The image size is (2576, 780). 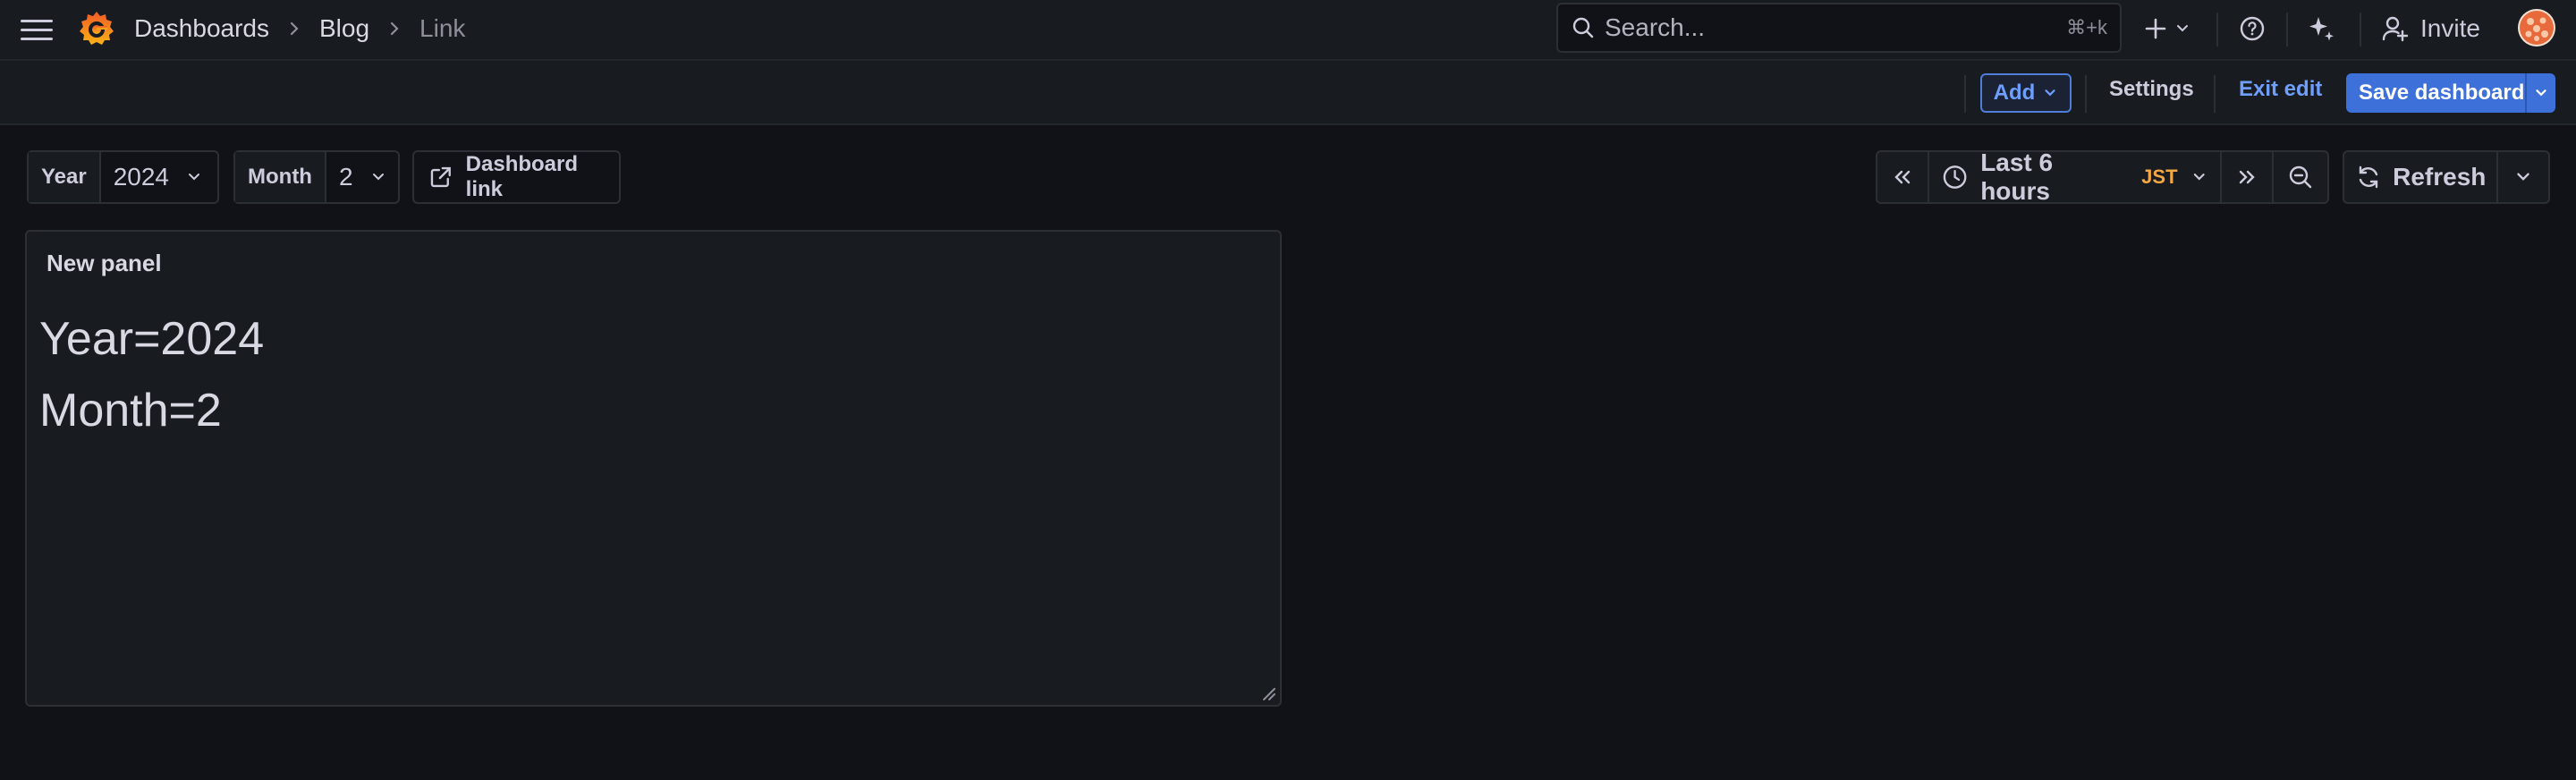 What do you see at coordinates (1288, 93) in the screenshot?
I see `dashboard-toolbar: Add Settings Exit edit Save dashboard` at bounding box center [1288, 93].